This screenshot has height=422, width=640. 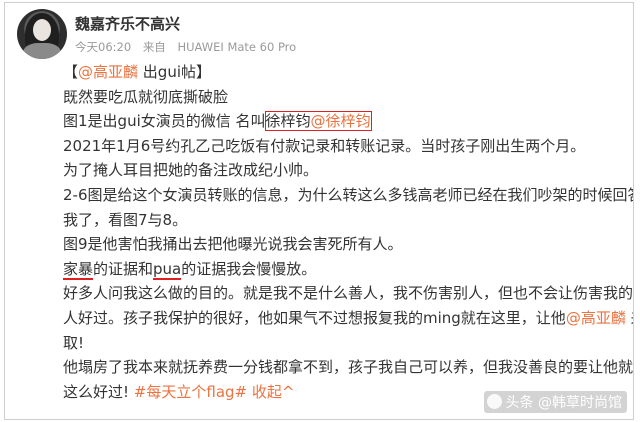 I want to click on line11-text: 人好过。孩子我保护的很好，他如果气不过想报复我的ming就在这里，让他, so click(x=314, y=317).